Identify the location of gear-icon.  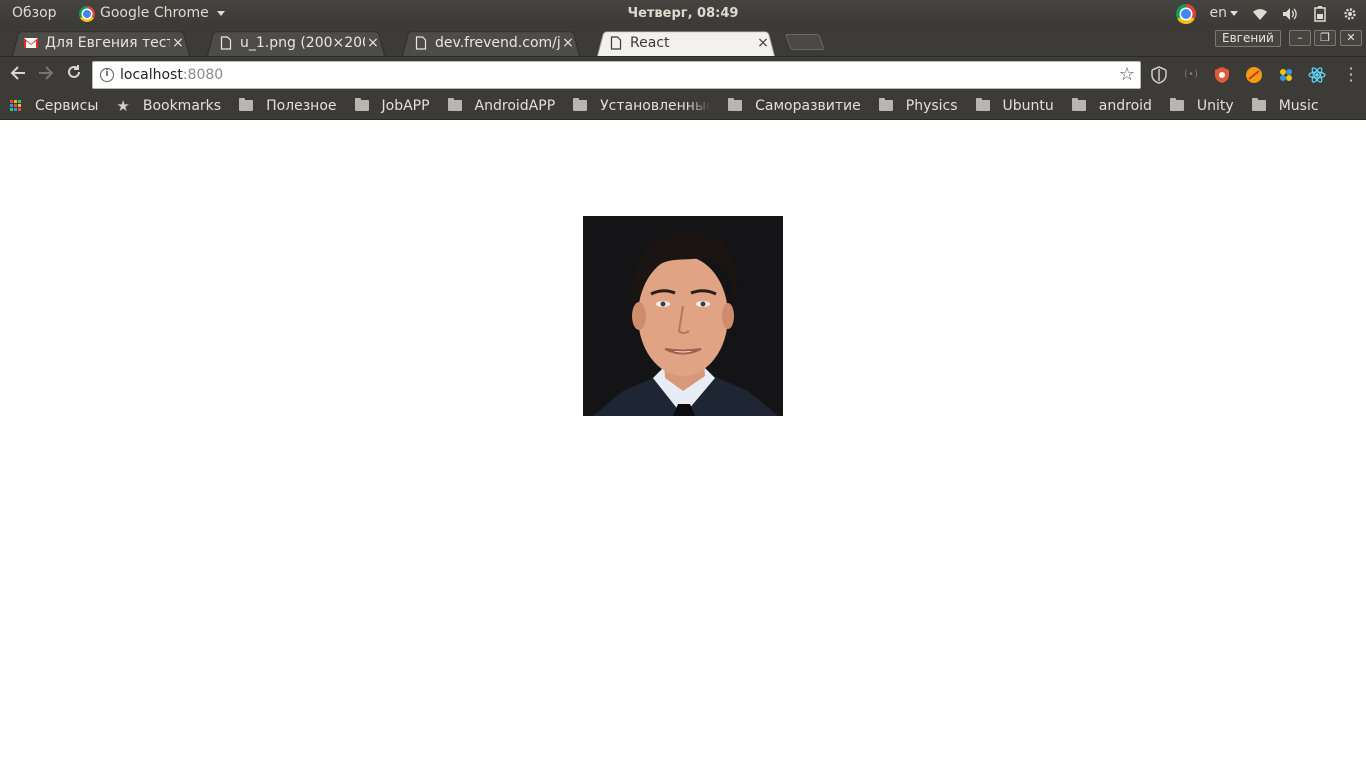
(1350, 14).